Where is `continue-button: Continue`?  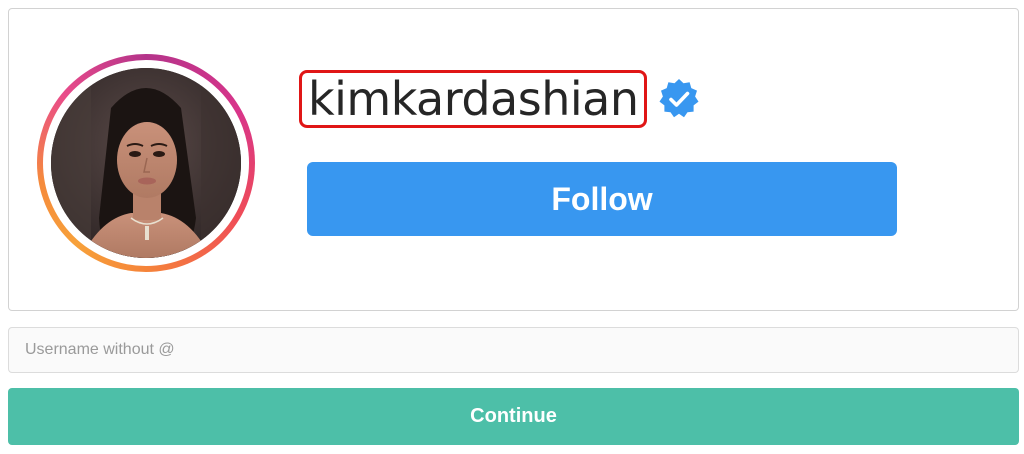
continue-button: Continue is located at coordinates (513, 416).